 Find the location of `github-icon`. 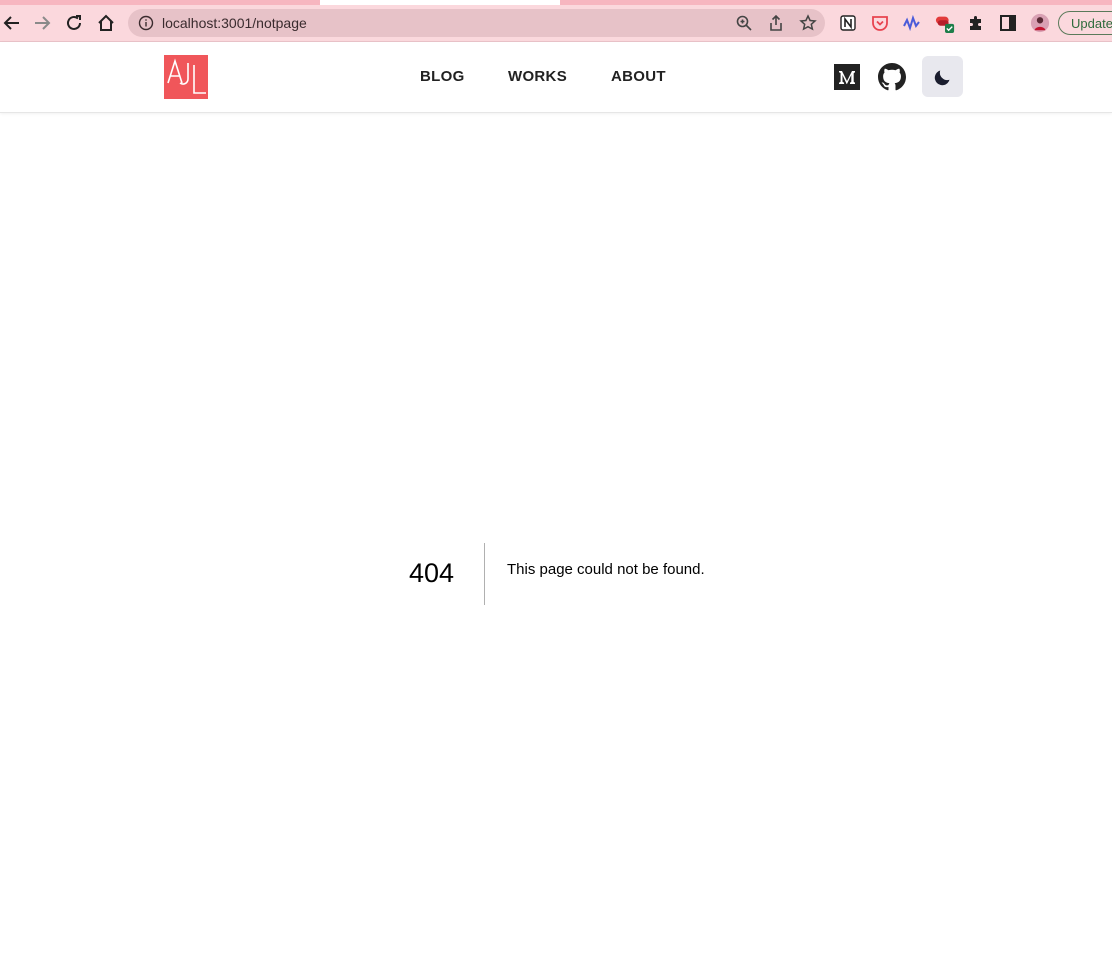

github-icon is located at coordinates (892, 77).